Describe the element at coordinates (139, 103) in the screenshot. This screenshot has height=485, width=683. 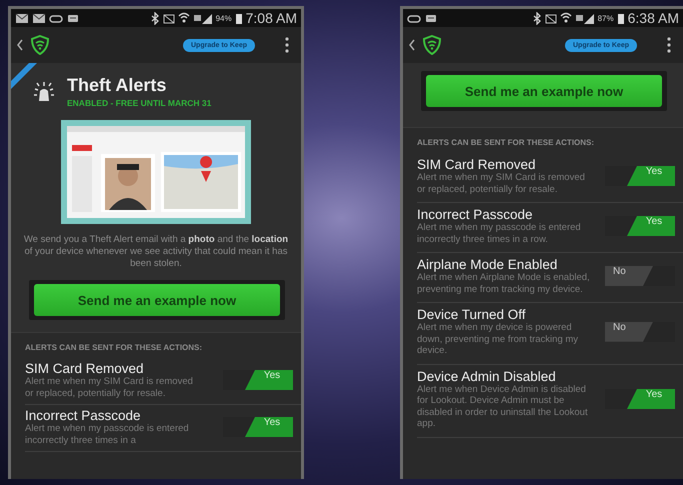
I see `status-subtitle: ENABLED - FREE UNTIL MARCH 31` at that location.